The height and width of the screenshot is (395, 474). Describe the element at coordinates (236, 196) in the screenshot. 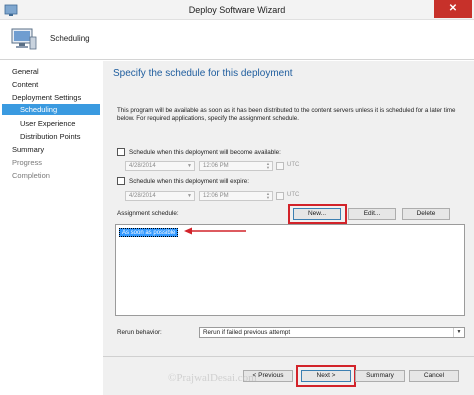

I see `expire-time-field: 12:06 PM ▲ ▼` at that location.